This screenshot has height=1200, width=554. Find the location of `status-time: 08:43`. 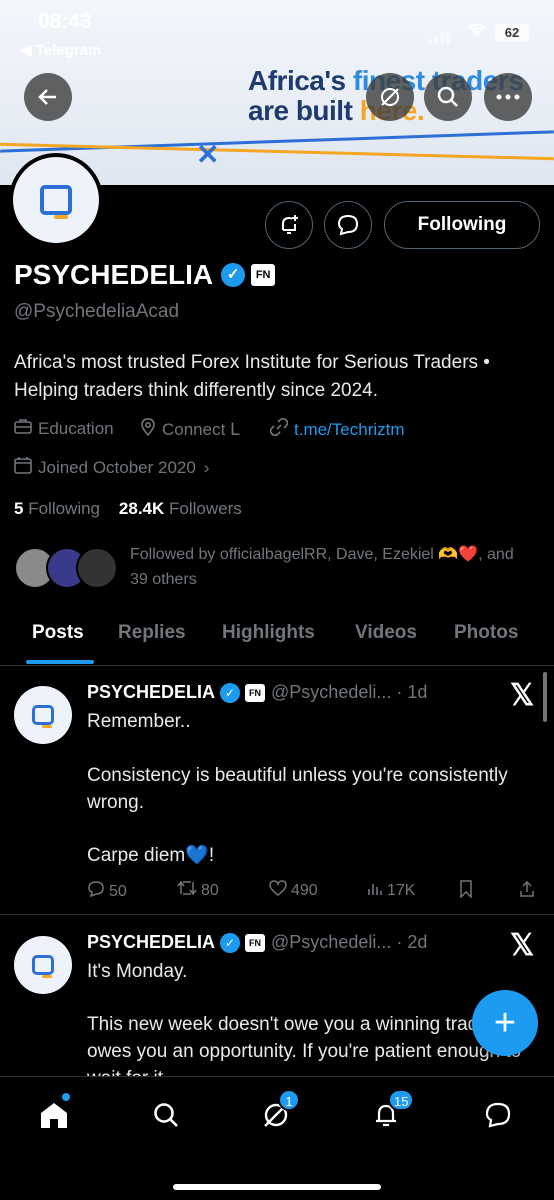

status-time: 08:43 is located at coordinates (65, 21).